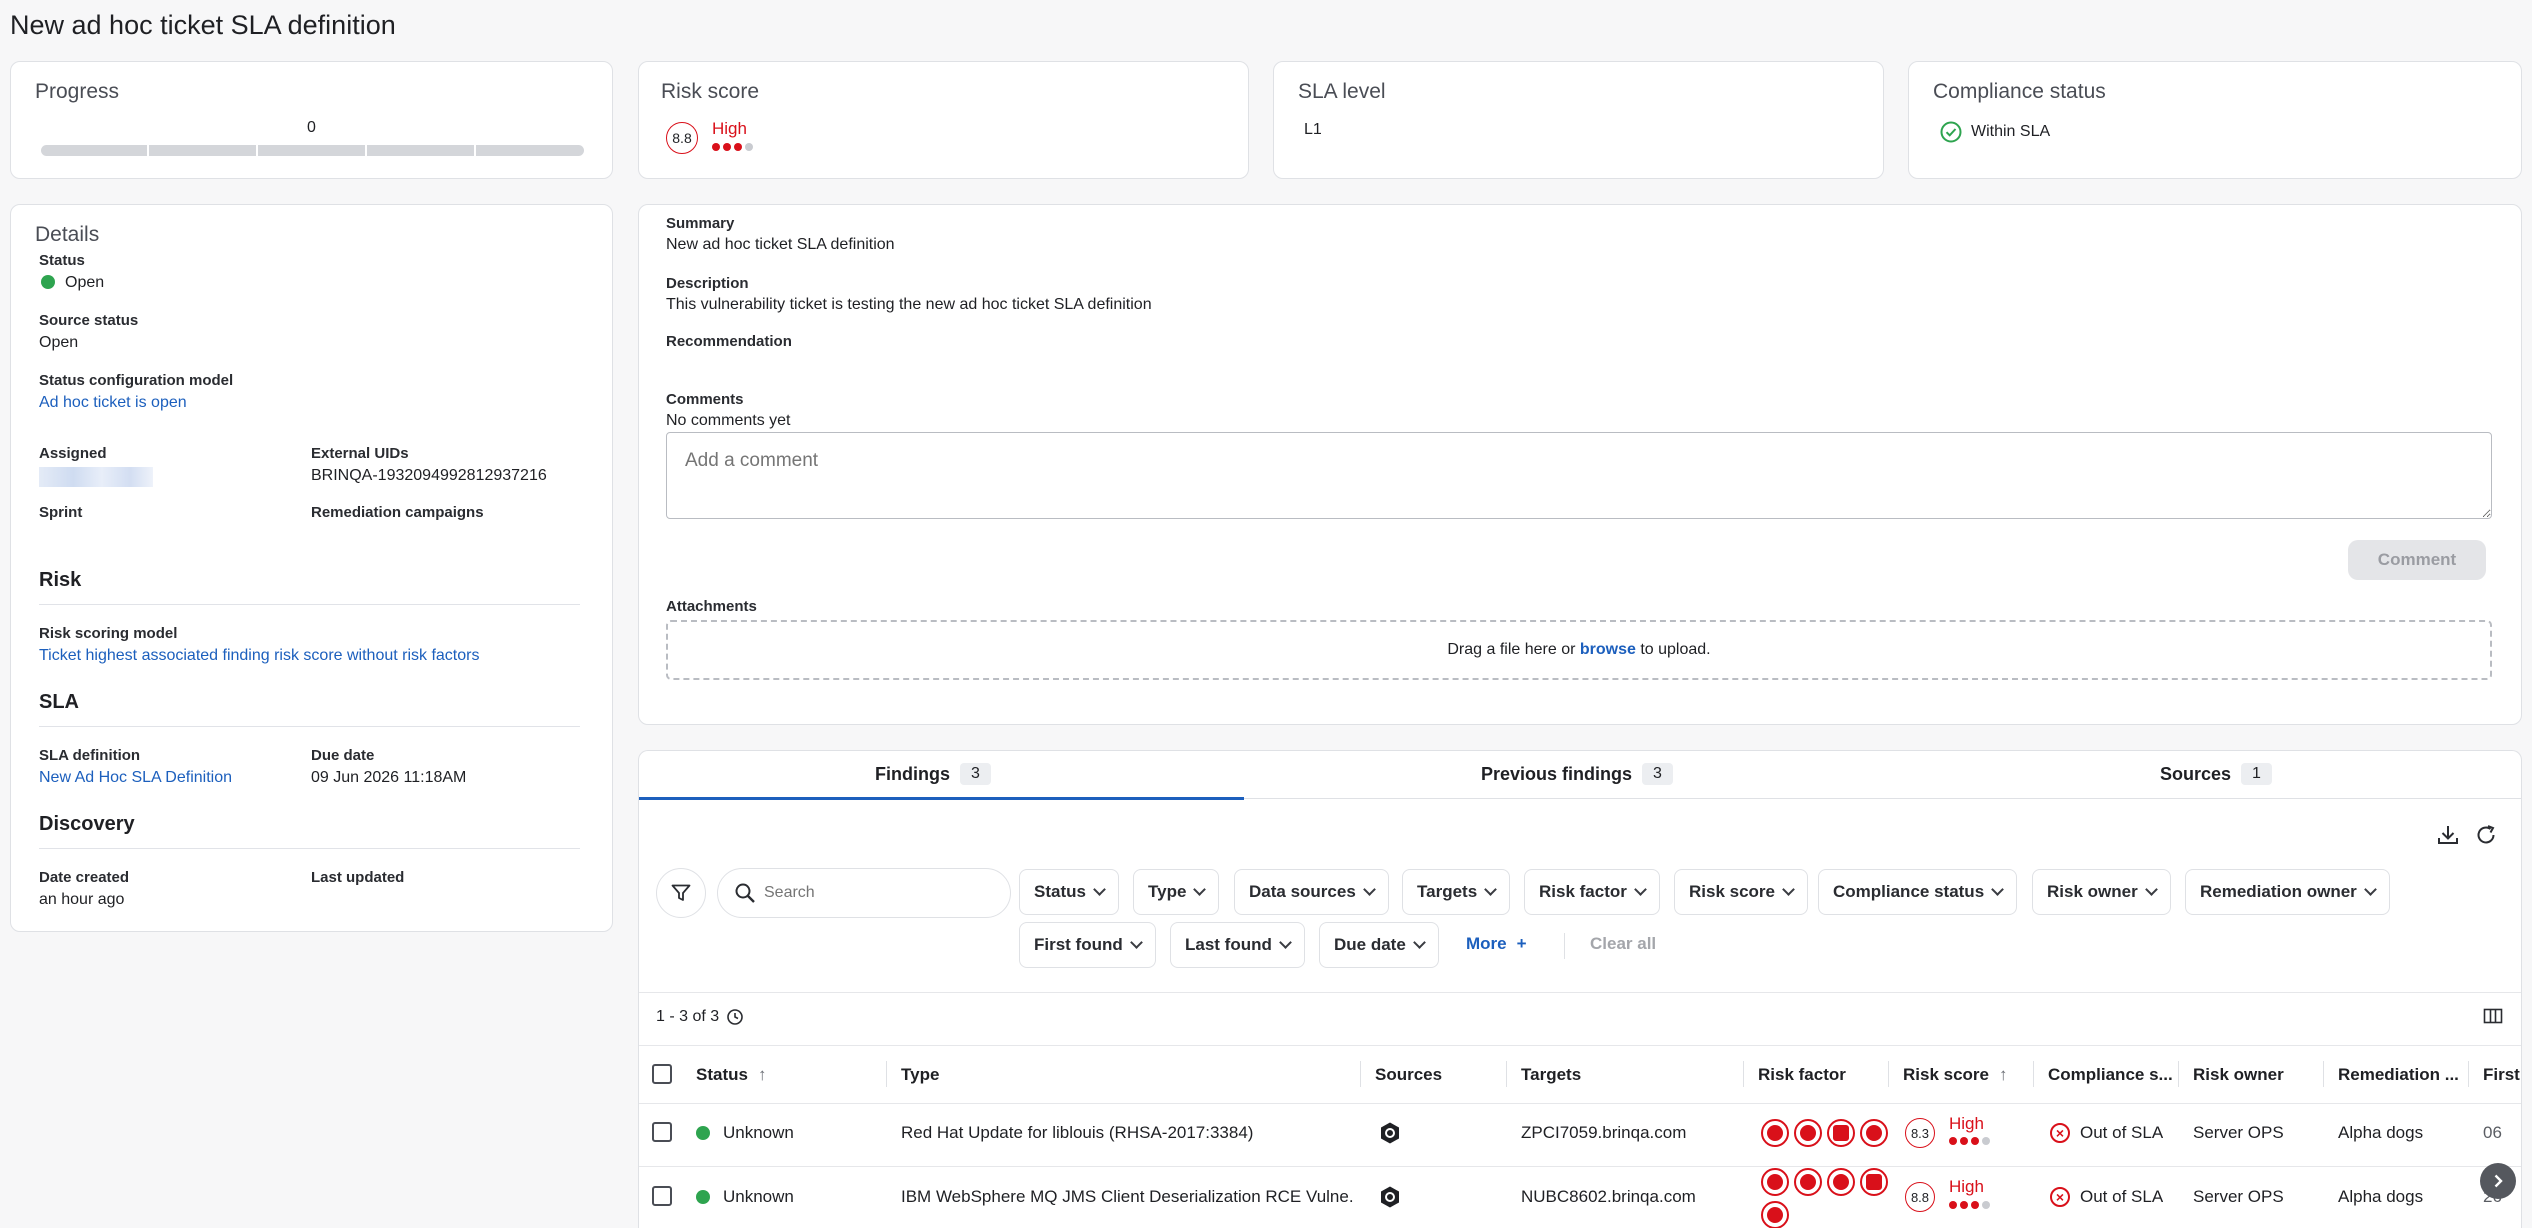 This screenshot has height=1228, width=2532. I want to click on search-input, so click(874, 893).